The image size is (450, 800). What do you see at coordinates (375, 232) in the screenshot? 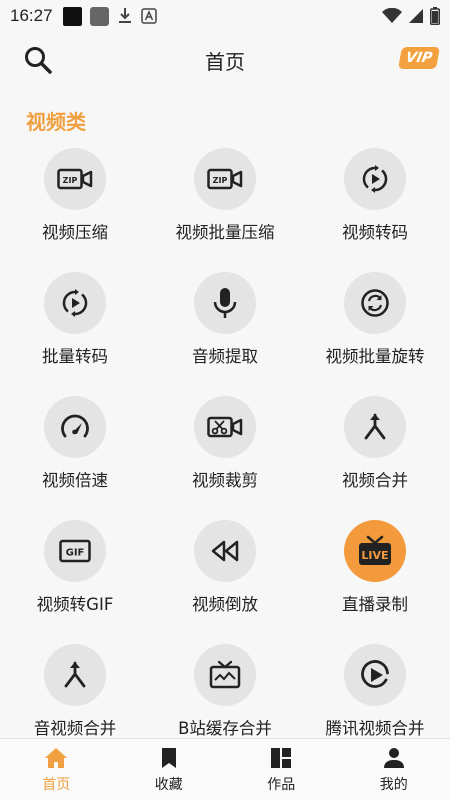
I see `tool-label: 视频转码` at bounding box center [375, 232].